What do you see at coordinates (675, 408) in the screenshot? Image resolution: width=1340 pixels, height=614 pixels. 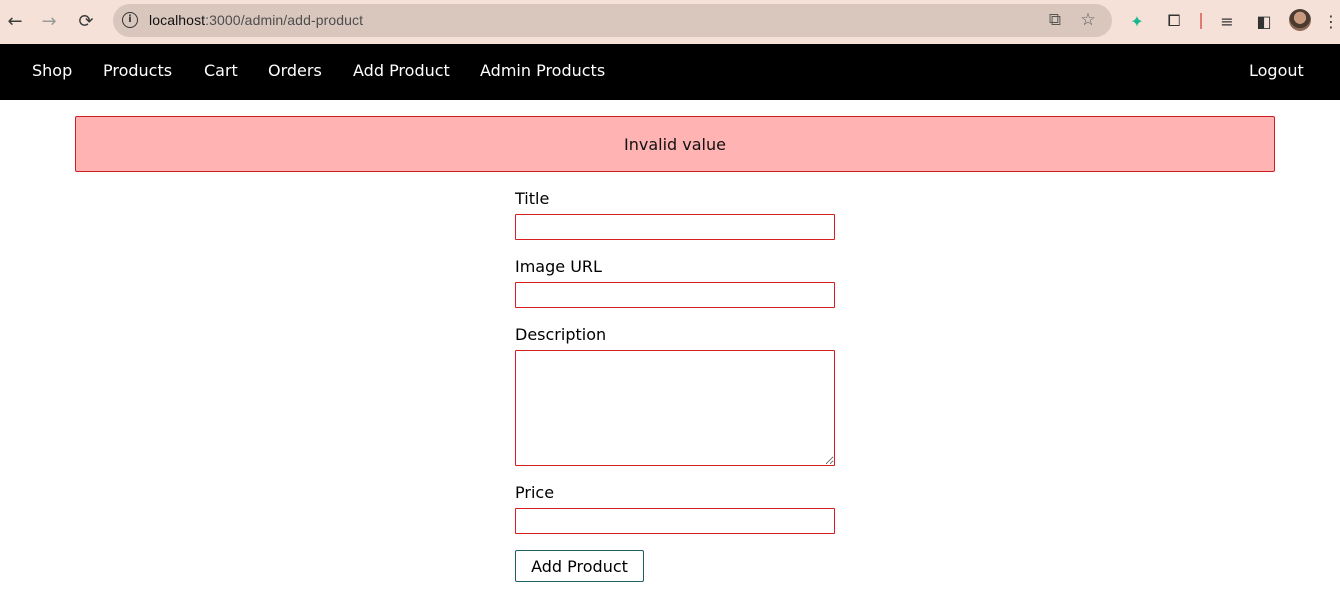 I see `description-textarea` at bounding box center [675, 408].